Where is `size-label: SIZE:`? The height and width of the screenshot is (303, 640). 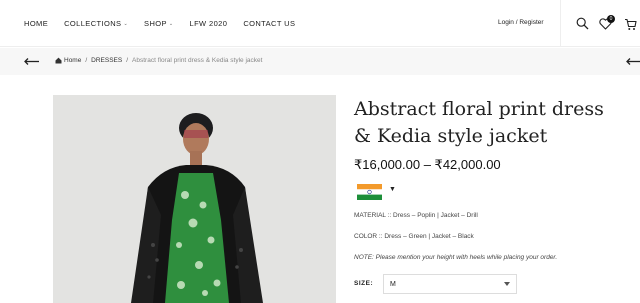 size-label: SIZE: is located at coordinates (364, 283).